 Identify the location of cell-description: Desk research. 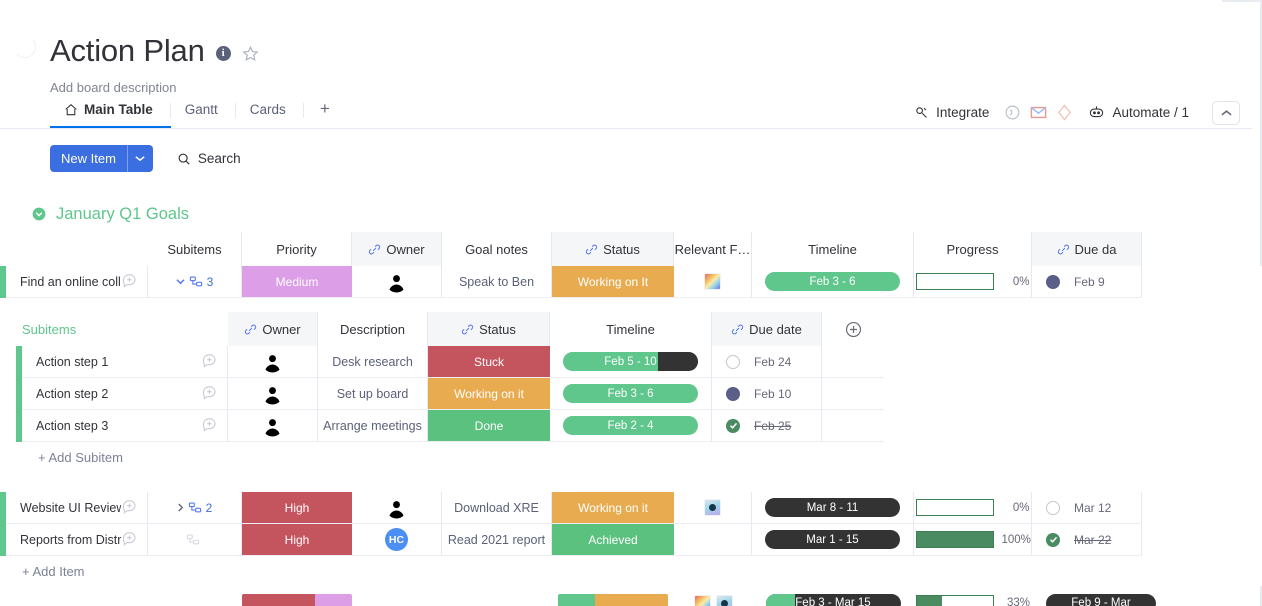
(373, 362).